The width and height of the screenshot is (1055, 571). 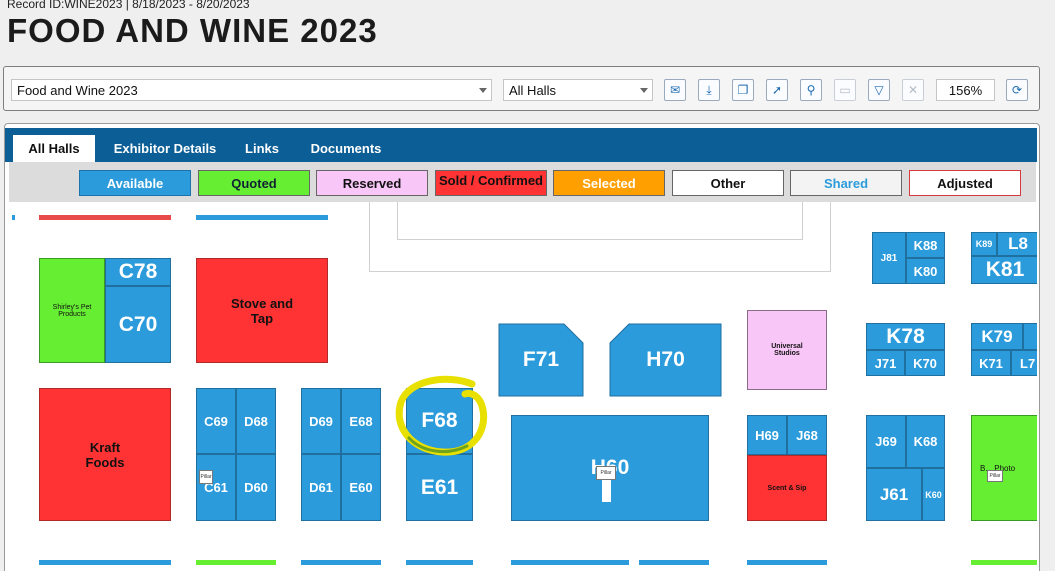 What do you see at coordinates (254, 183) in the screenshot?
I see `legend-quoted: Quoted` at bounding box center [254, 183].